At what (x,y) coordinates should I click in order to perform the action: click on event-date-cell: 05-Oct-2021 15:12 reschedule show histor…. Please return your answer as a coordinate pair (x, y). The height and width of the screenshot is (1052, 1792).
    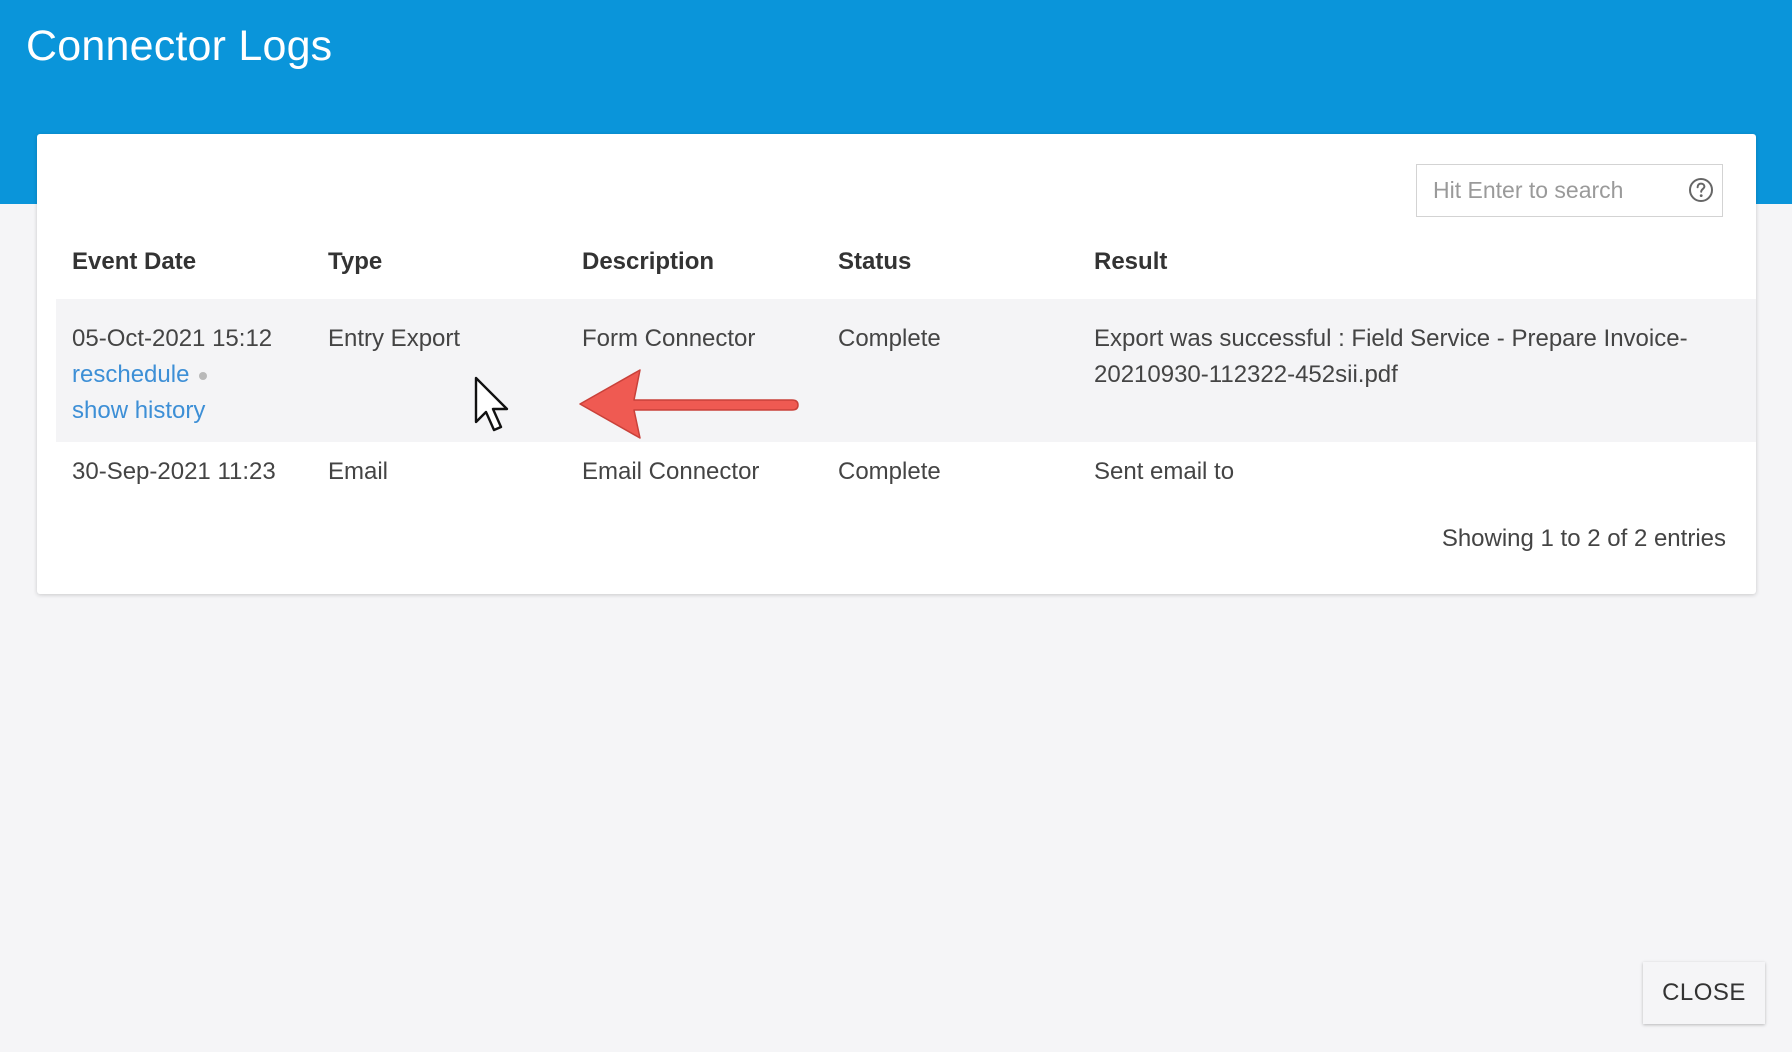
    Looking at the image, I should click on (172, 375).